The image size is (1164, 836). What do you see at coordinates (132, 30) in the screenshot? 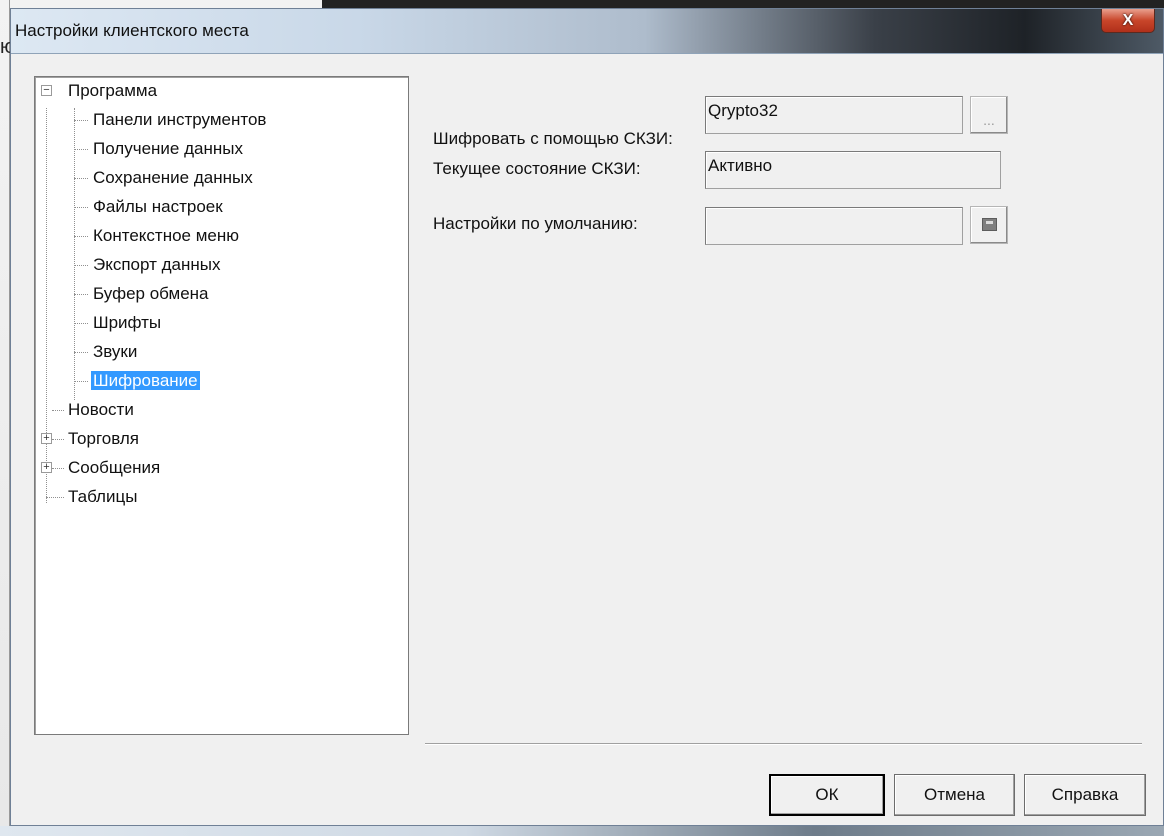
I see `window-title: Настройки клиентского места` at bounding box center [132, 30].